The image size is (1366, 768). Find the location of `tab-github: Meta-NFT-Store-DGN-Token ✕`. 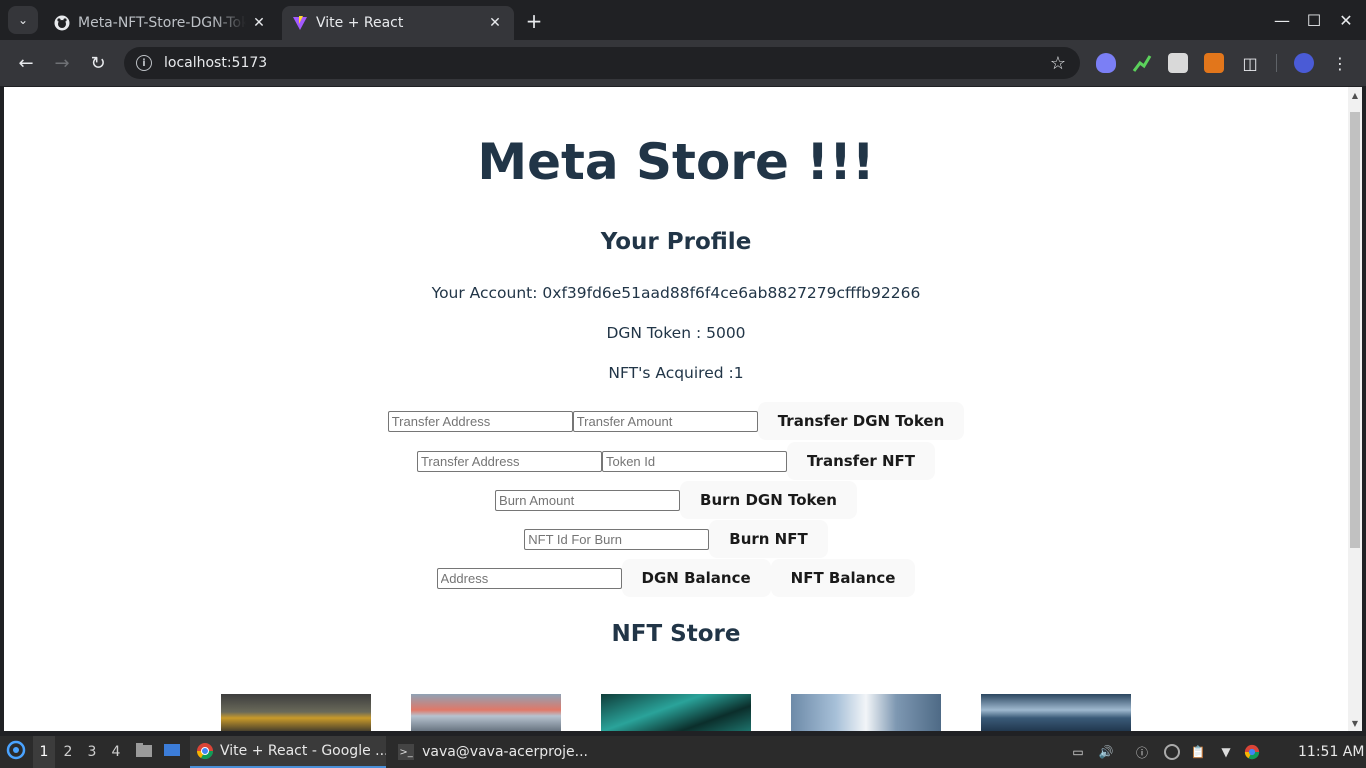

tab-github: Meta-NFT-Store-DGN-Token ✕ is located at coordinates (161, 23).